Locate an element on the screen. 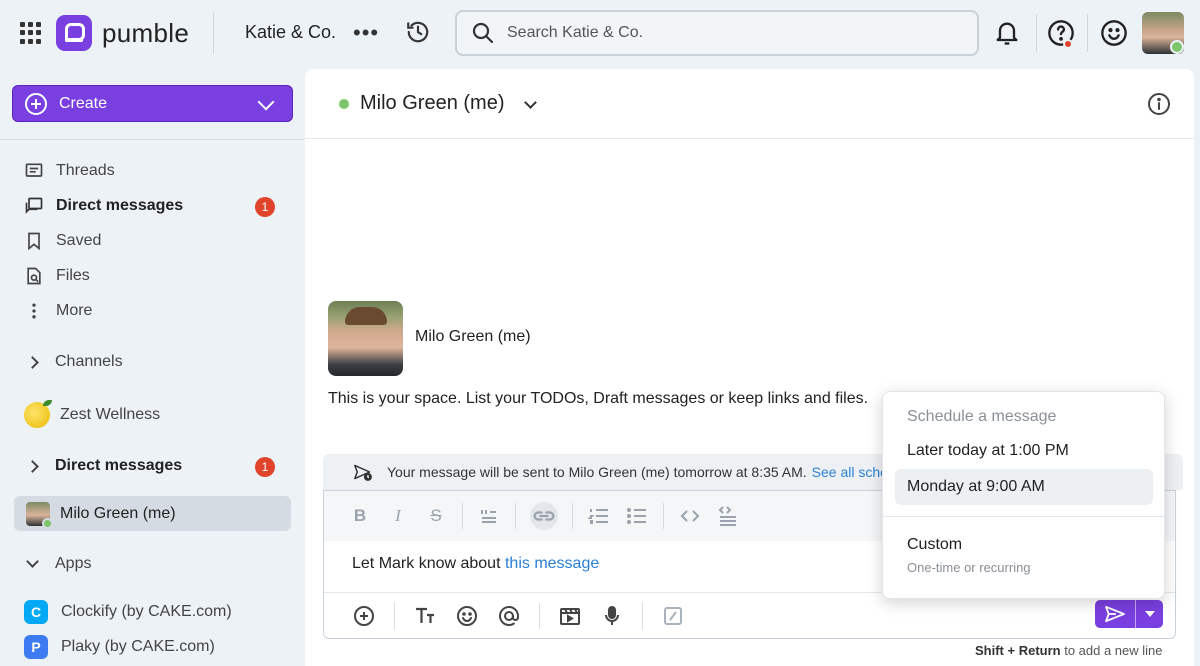 This screenshot has height=666, width=1200. workspace-name: Katie & Co. is located at coordinates (290, 32).